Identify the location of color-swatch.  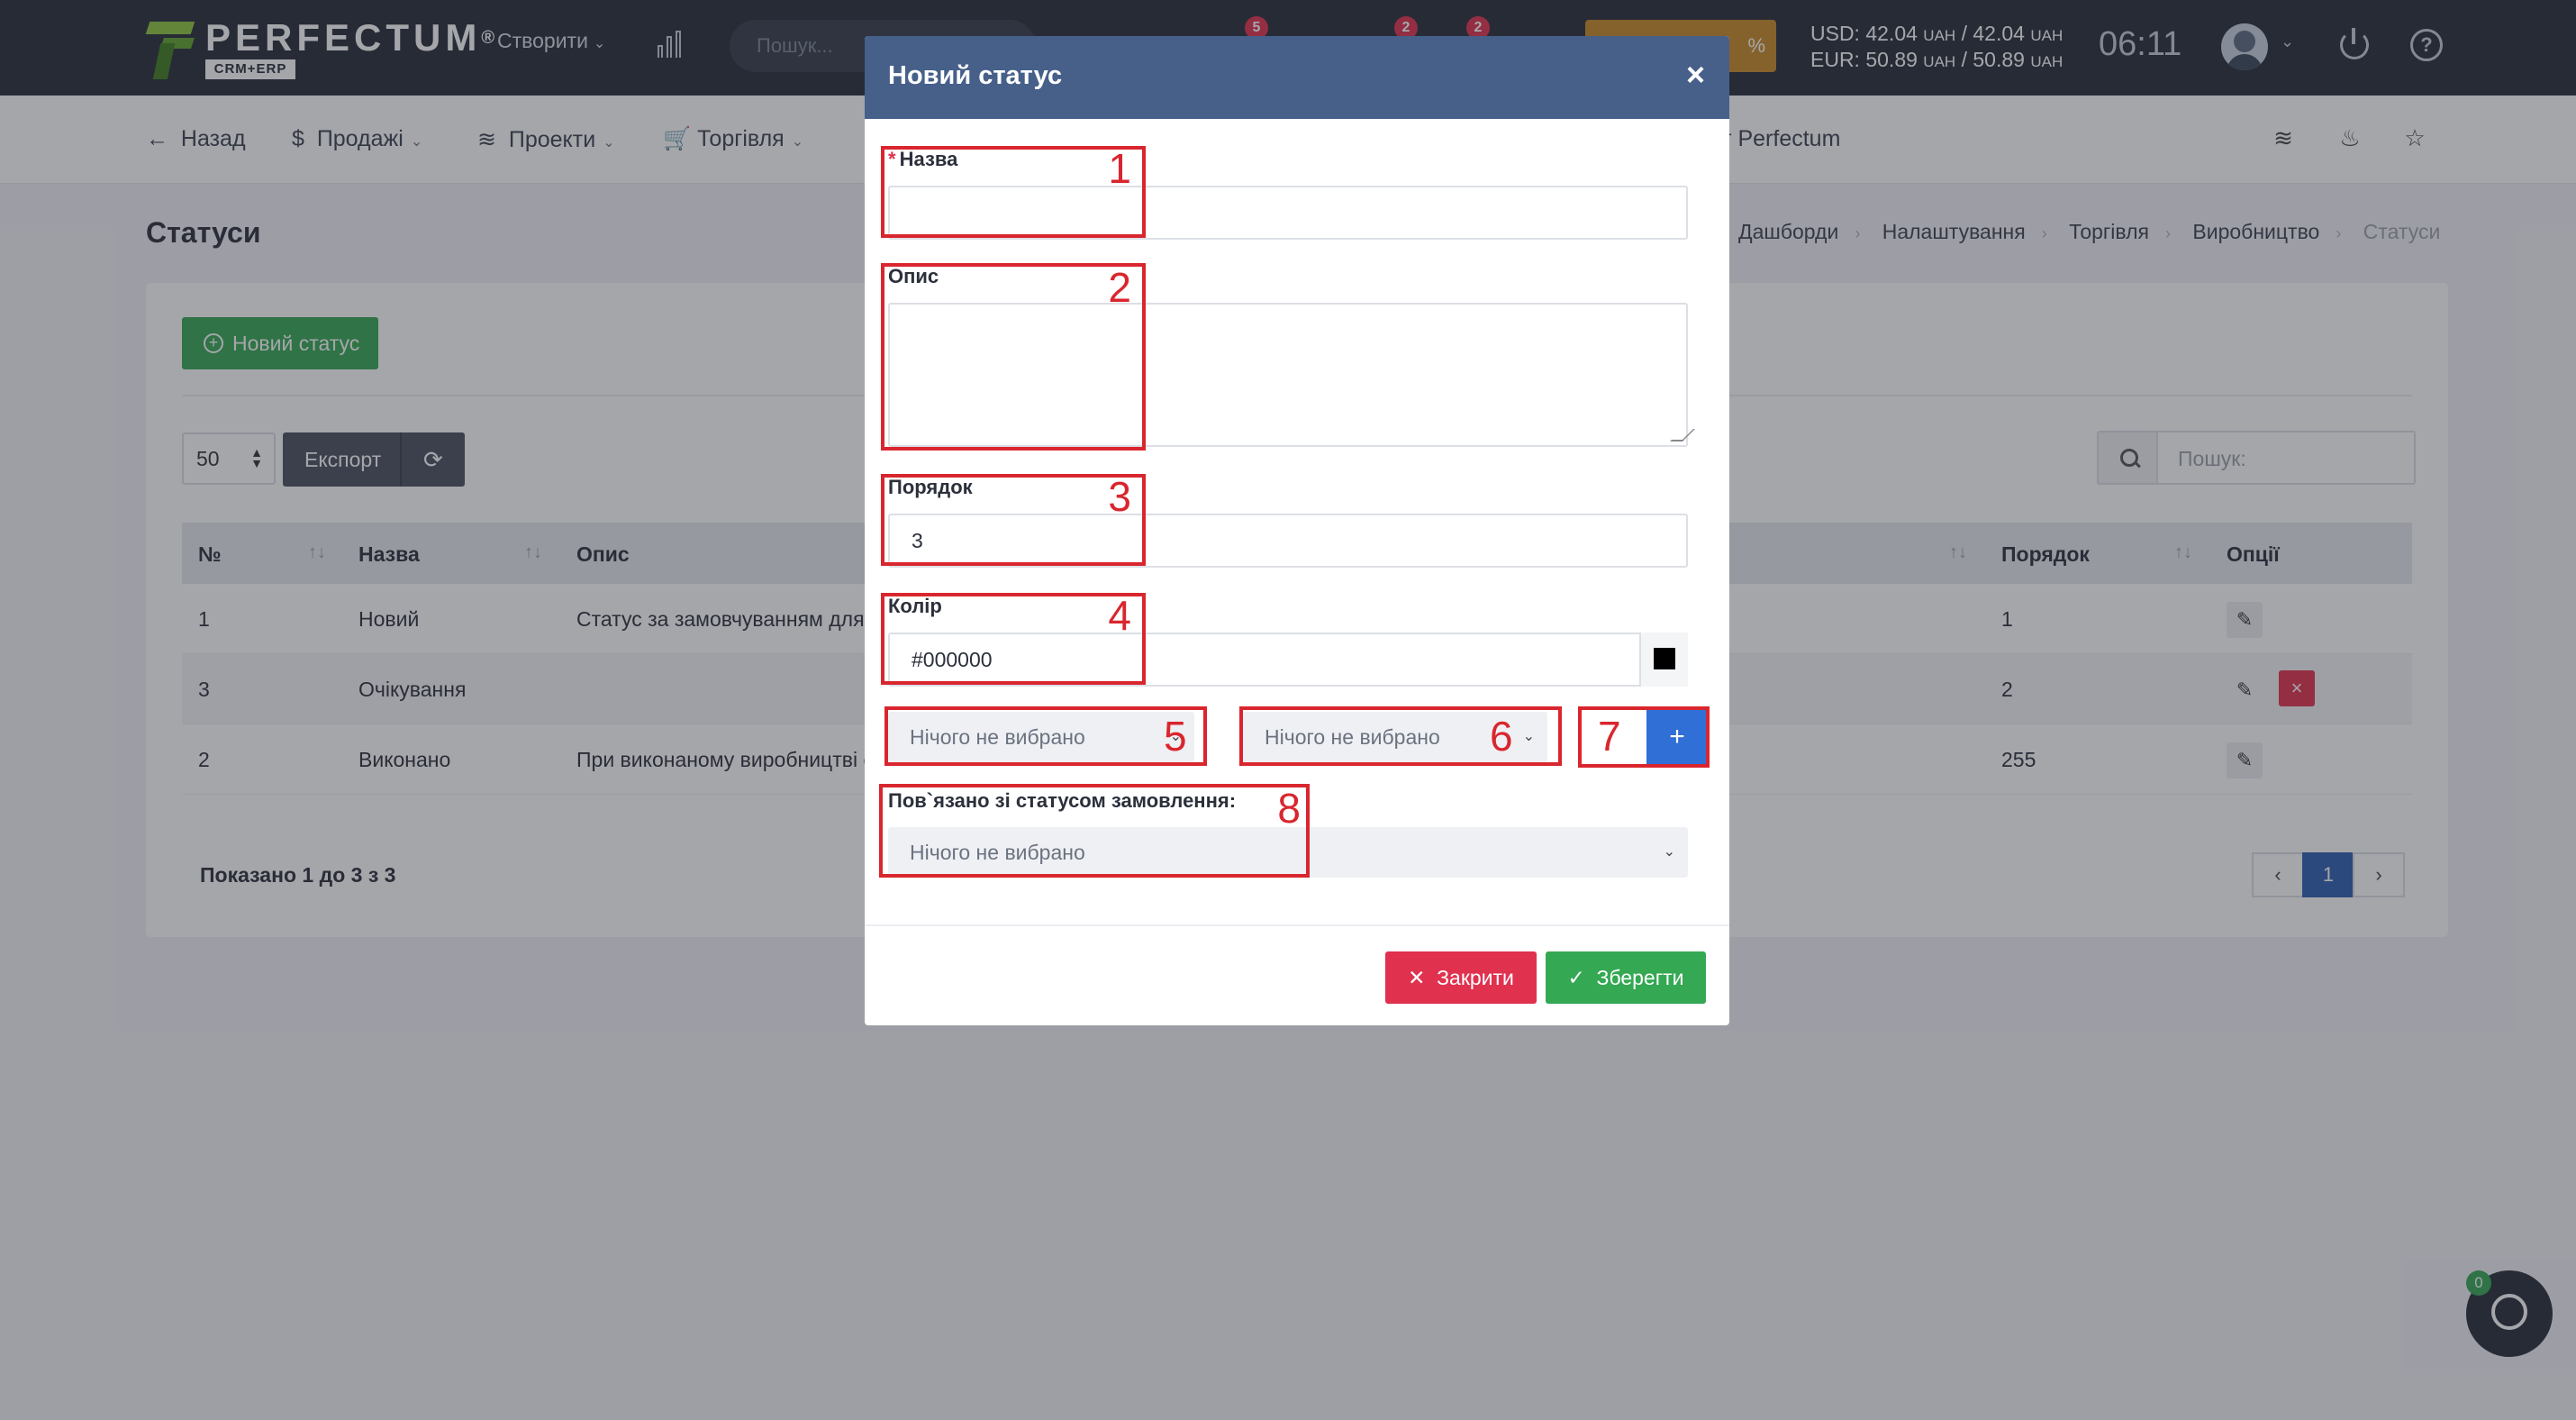
(1663, 660).